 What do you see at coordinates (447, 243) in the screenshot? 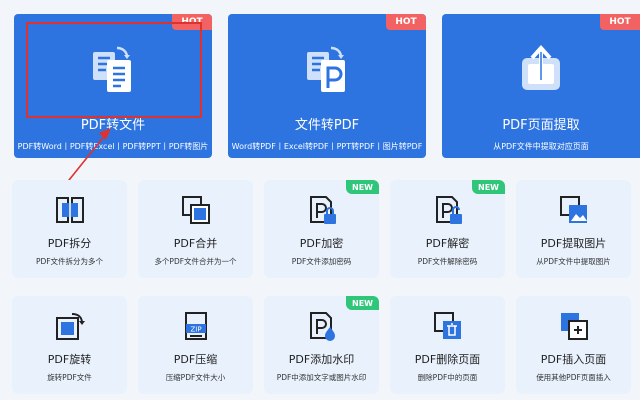
I see `card-title: PDF解密` at bounding box center [447, 243].